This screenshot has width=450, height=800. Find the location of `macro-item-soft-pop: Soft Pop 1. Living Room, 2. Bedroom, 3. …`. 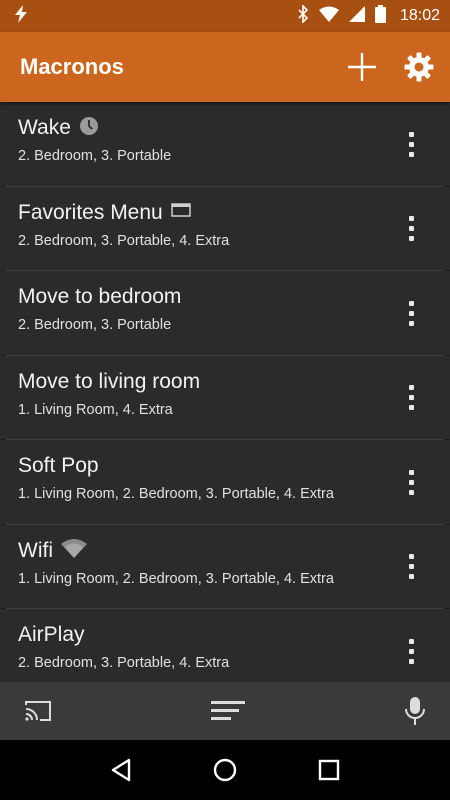

macro-item-soft-pop: Soft Pop 1. Living Room, 2. Bedroom, 3. … is located at coordinates (225, 482).